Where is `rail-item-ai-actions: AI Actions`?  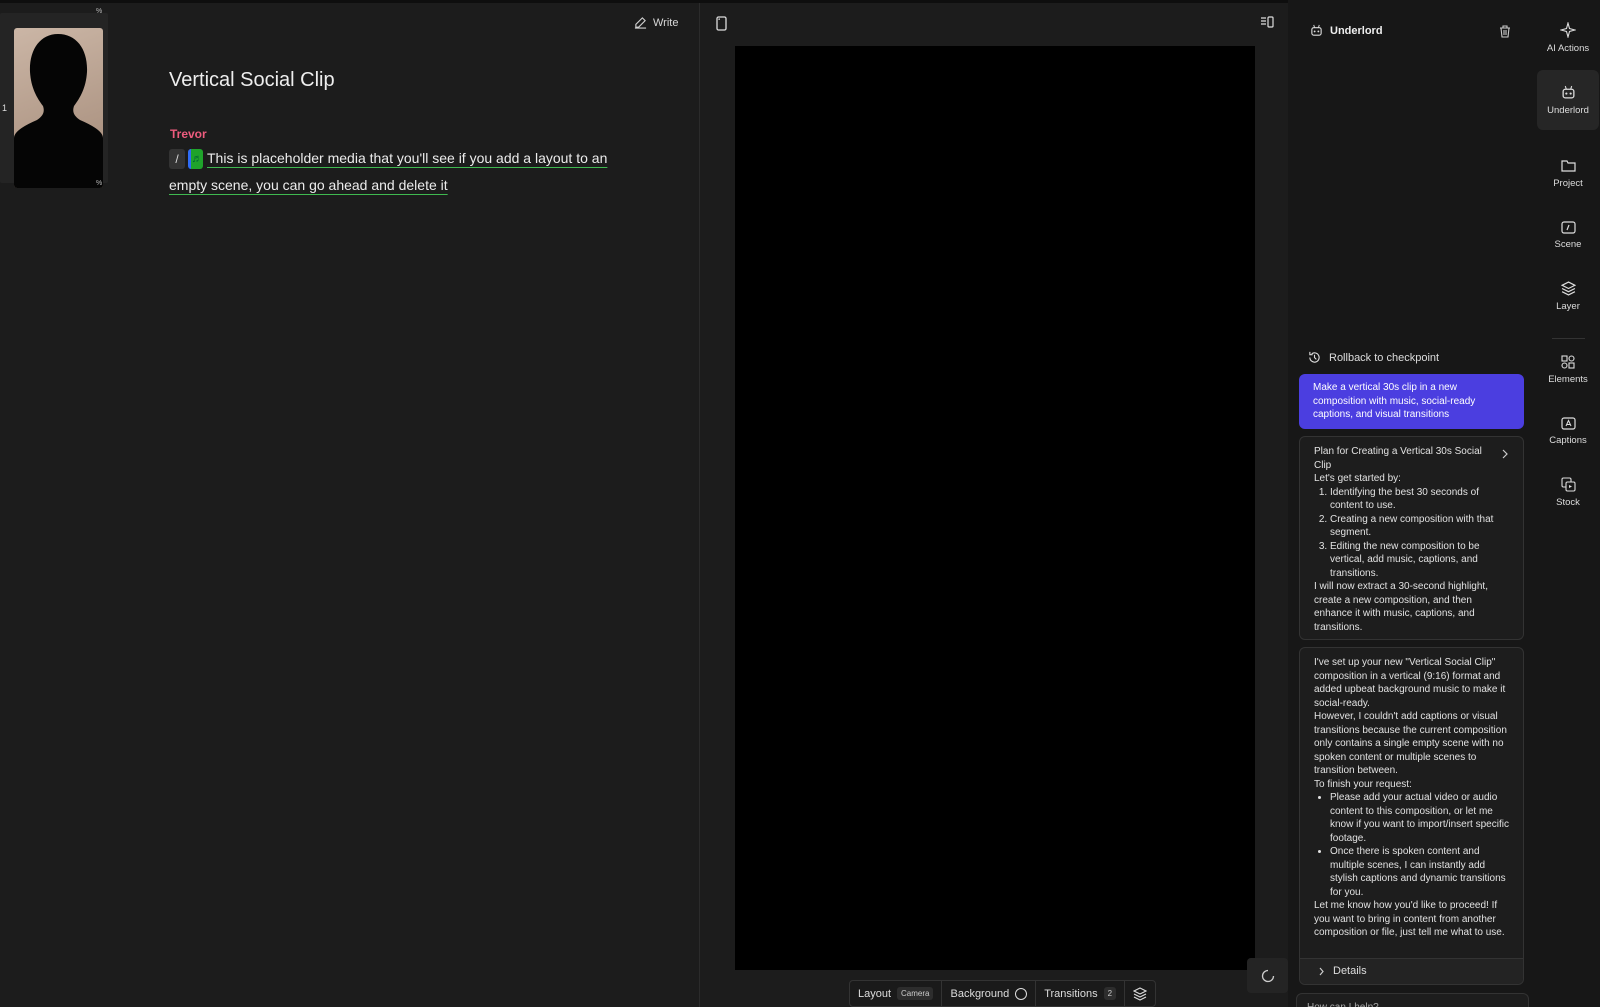
rail-item-ai-actions: AI Actions is located at coordinates (1568, 38).